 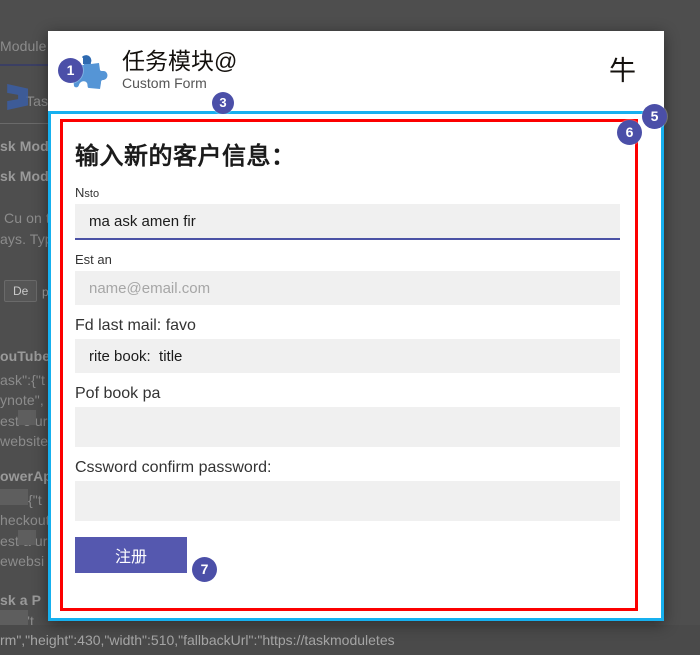 What do you see at coordinates (355, 555) in the screenshot?
I see `submit-row: 注册` at bounding box center [355, 555].